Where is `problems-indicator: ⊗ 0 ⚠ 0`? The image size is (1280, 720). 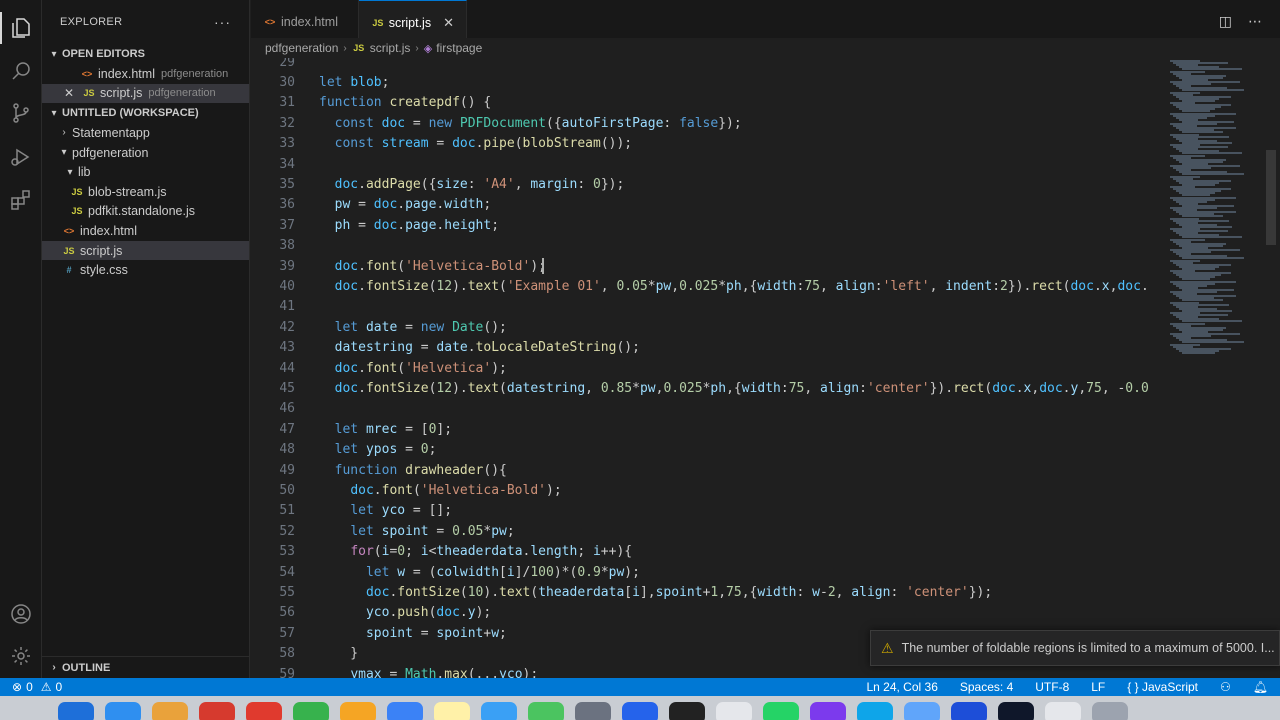
problems-indicator: ⊗ 0 ⚠ 0 is located at coordinates (31, 687).